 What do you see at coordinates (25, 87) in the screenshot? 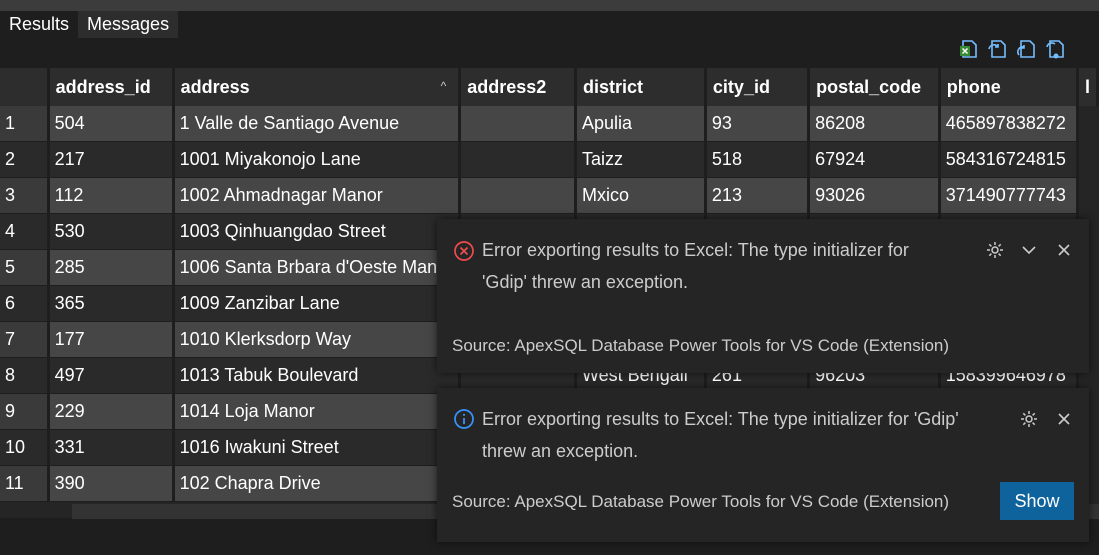
I see `column-header-rownum` at bounding box center [25, 87].